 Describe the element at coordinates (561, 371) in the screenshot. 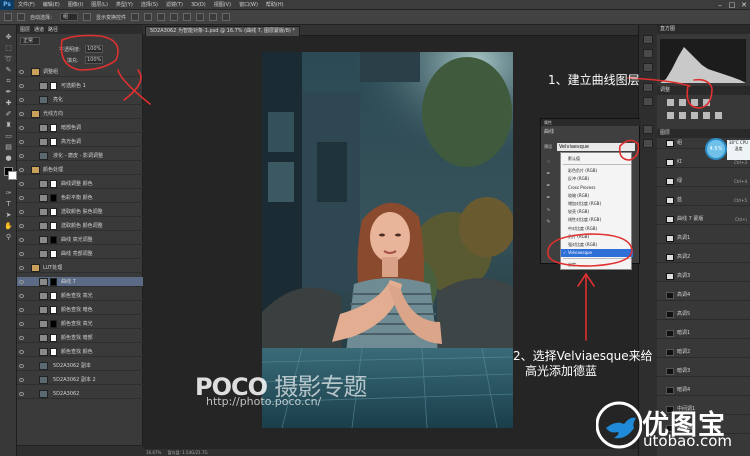

I see `annotation-step2-line2: 高光添加德蓝` at that location.